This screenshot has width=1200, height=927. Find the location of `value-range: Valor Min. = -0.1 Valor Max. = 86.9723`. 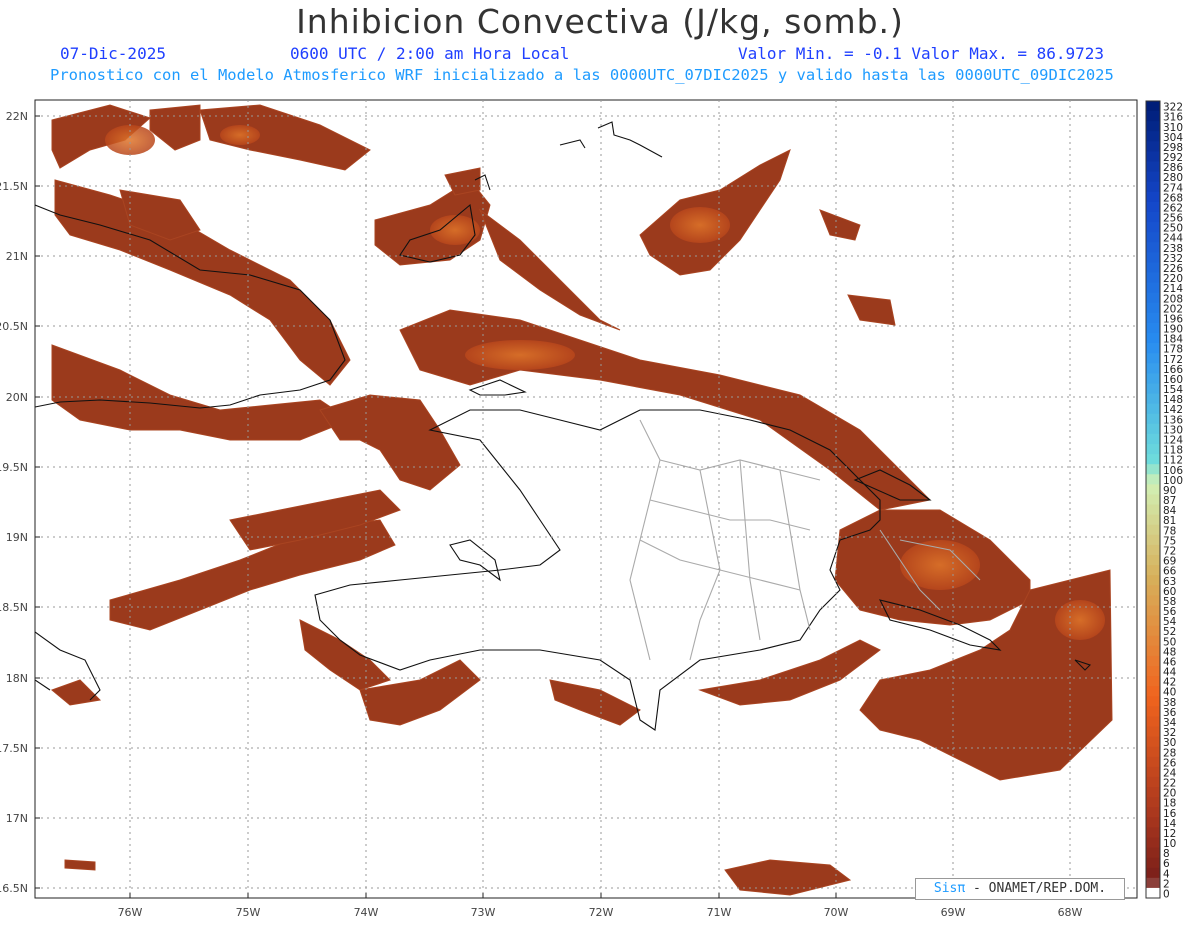

value-range: Valor Min. = -0.1 Valor Max. = 86.9723 is located at coordinates (921, 53).